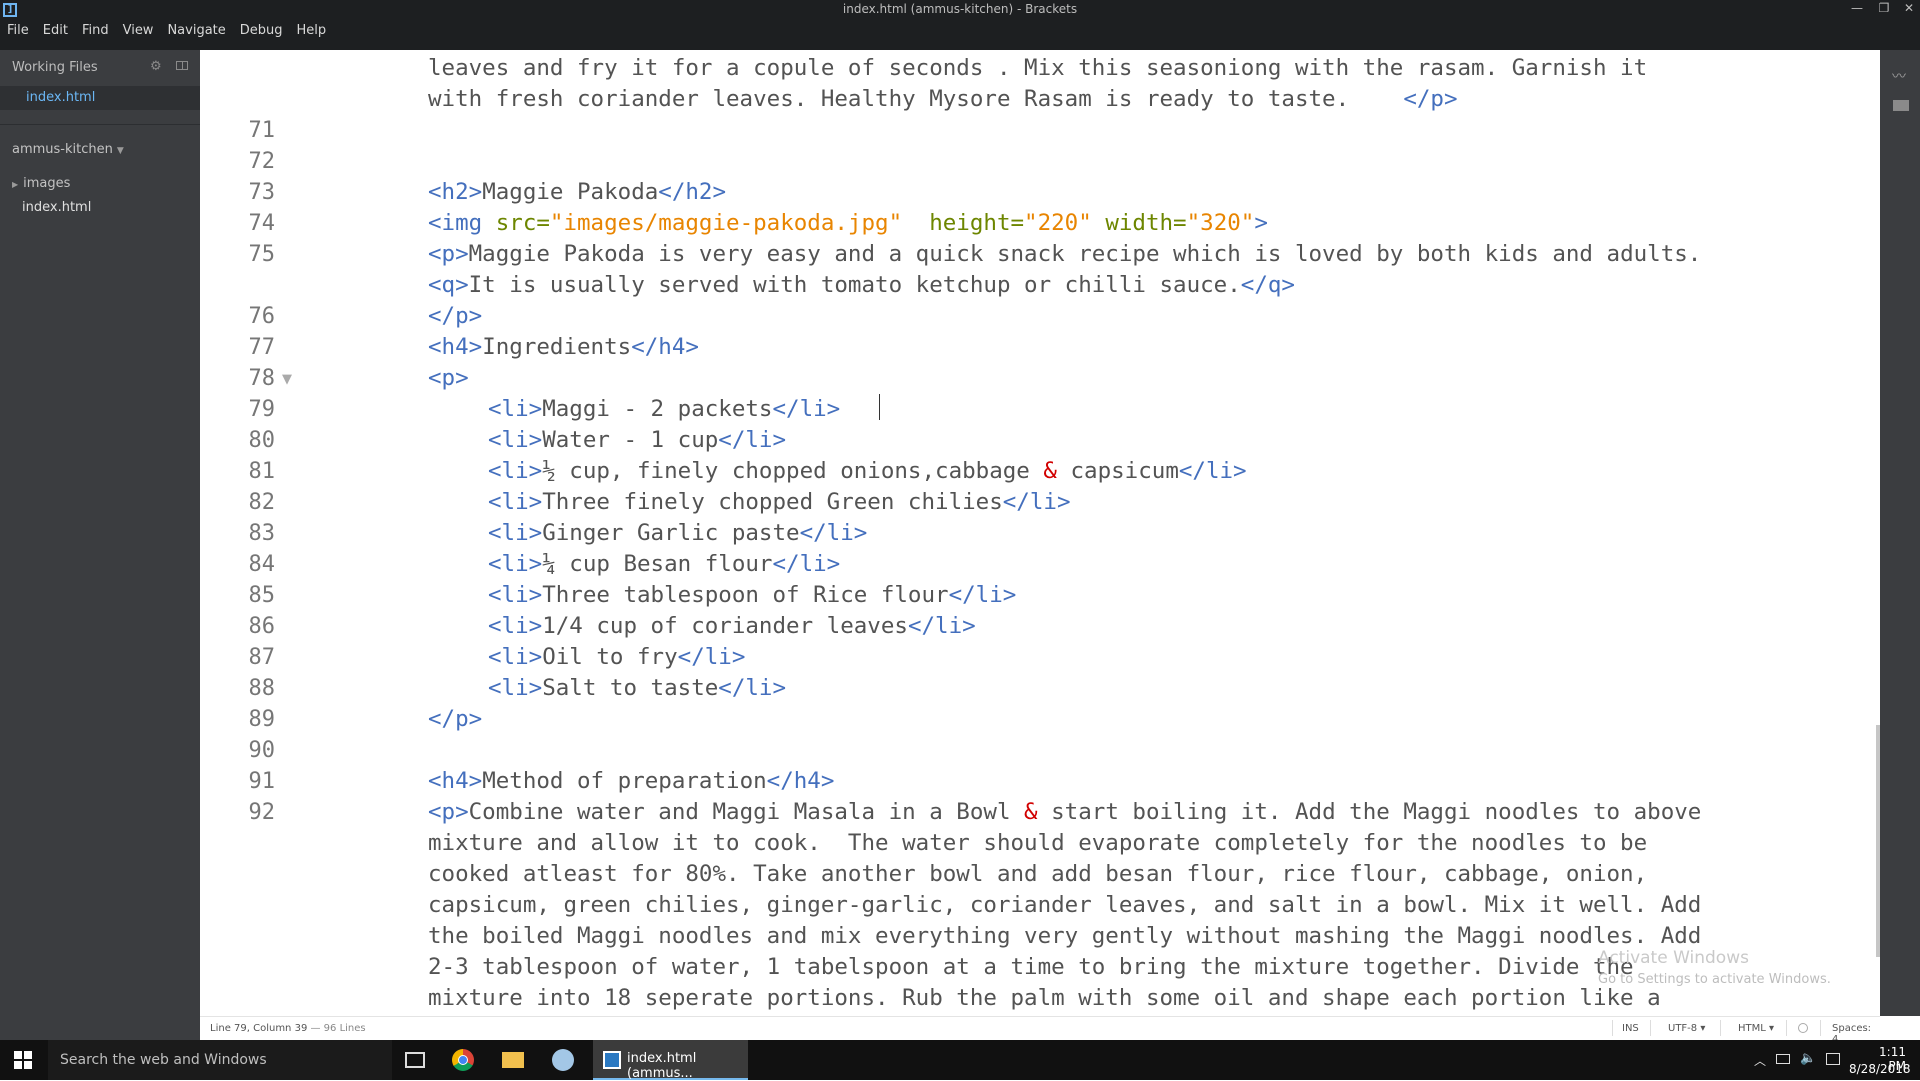  What do you see at coordinates (726, 223) in the screenshot?
I see `code-token: "images/maggie-pakoda.jpg"` at bounding box center [726, 223].